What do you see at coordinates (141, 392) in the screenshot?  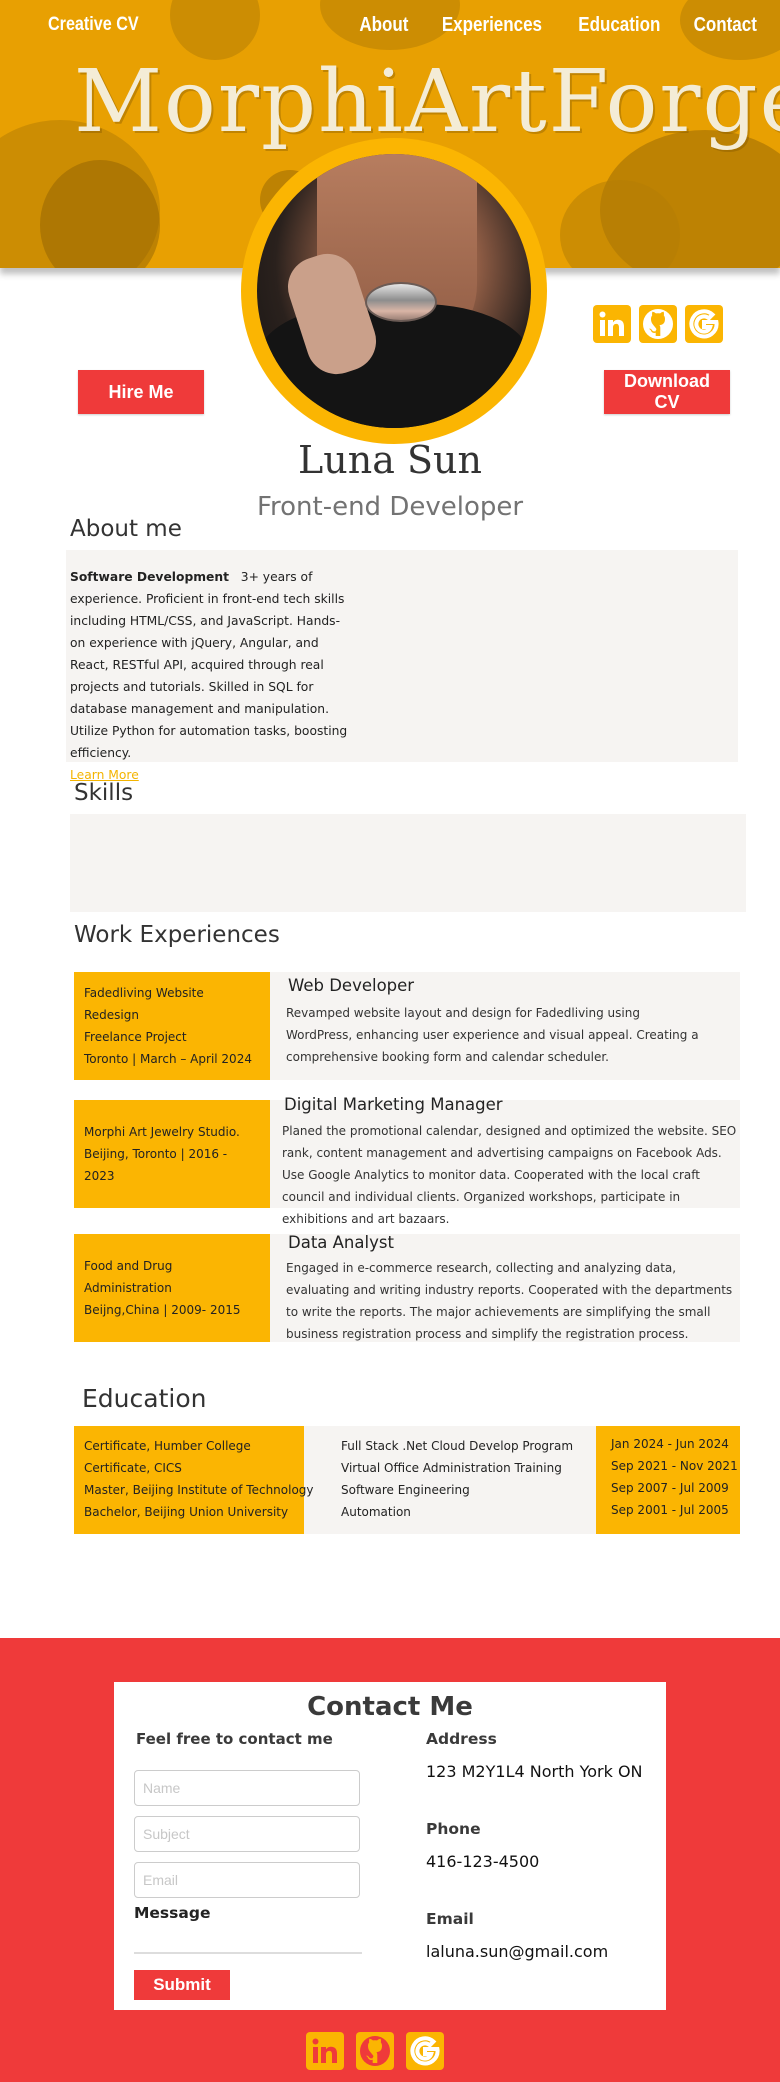 I see `hire-me-button: Hire Me` at bounding box center [141, 392].